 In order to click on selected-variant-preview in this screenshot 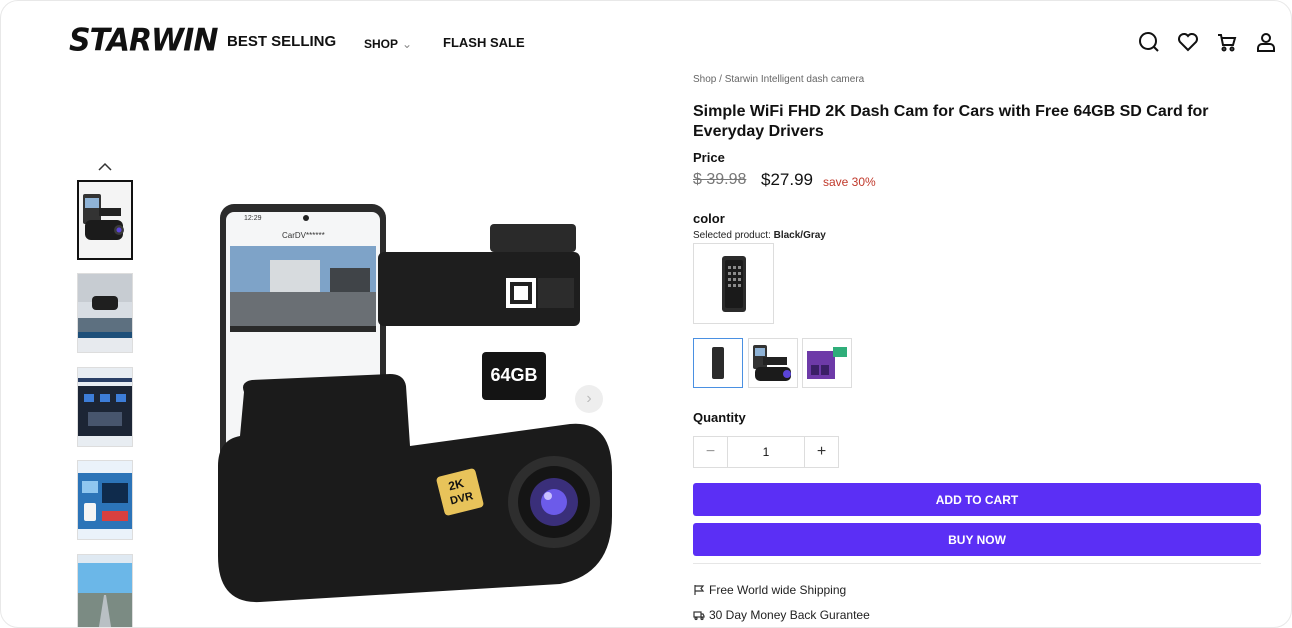, I will do `click(733, 283)`.